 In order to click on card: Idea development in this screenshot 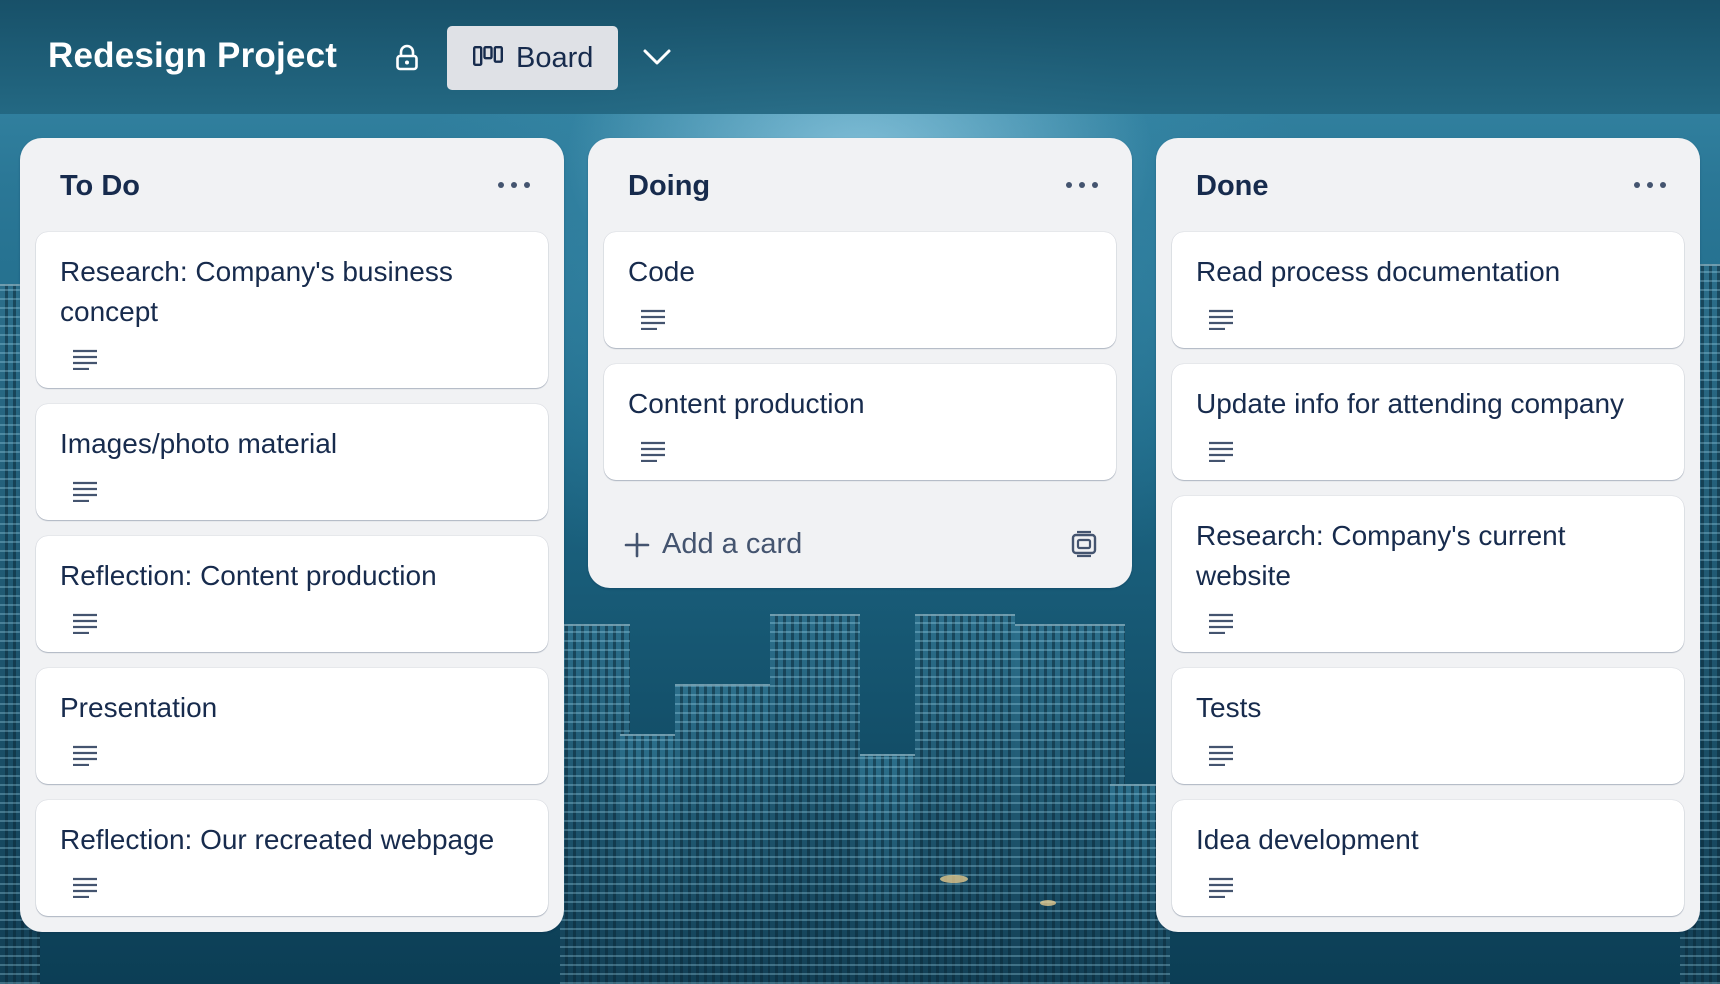, I will do `click(1428, 858)`.